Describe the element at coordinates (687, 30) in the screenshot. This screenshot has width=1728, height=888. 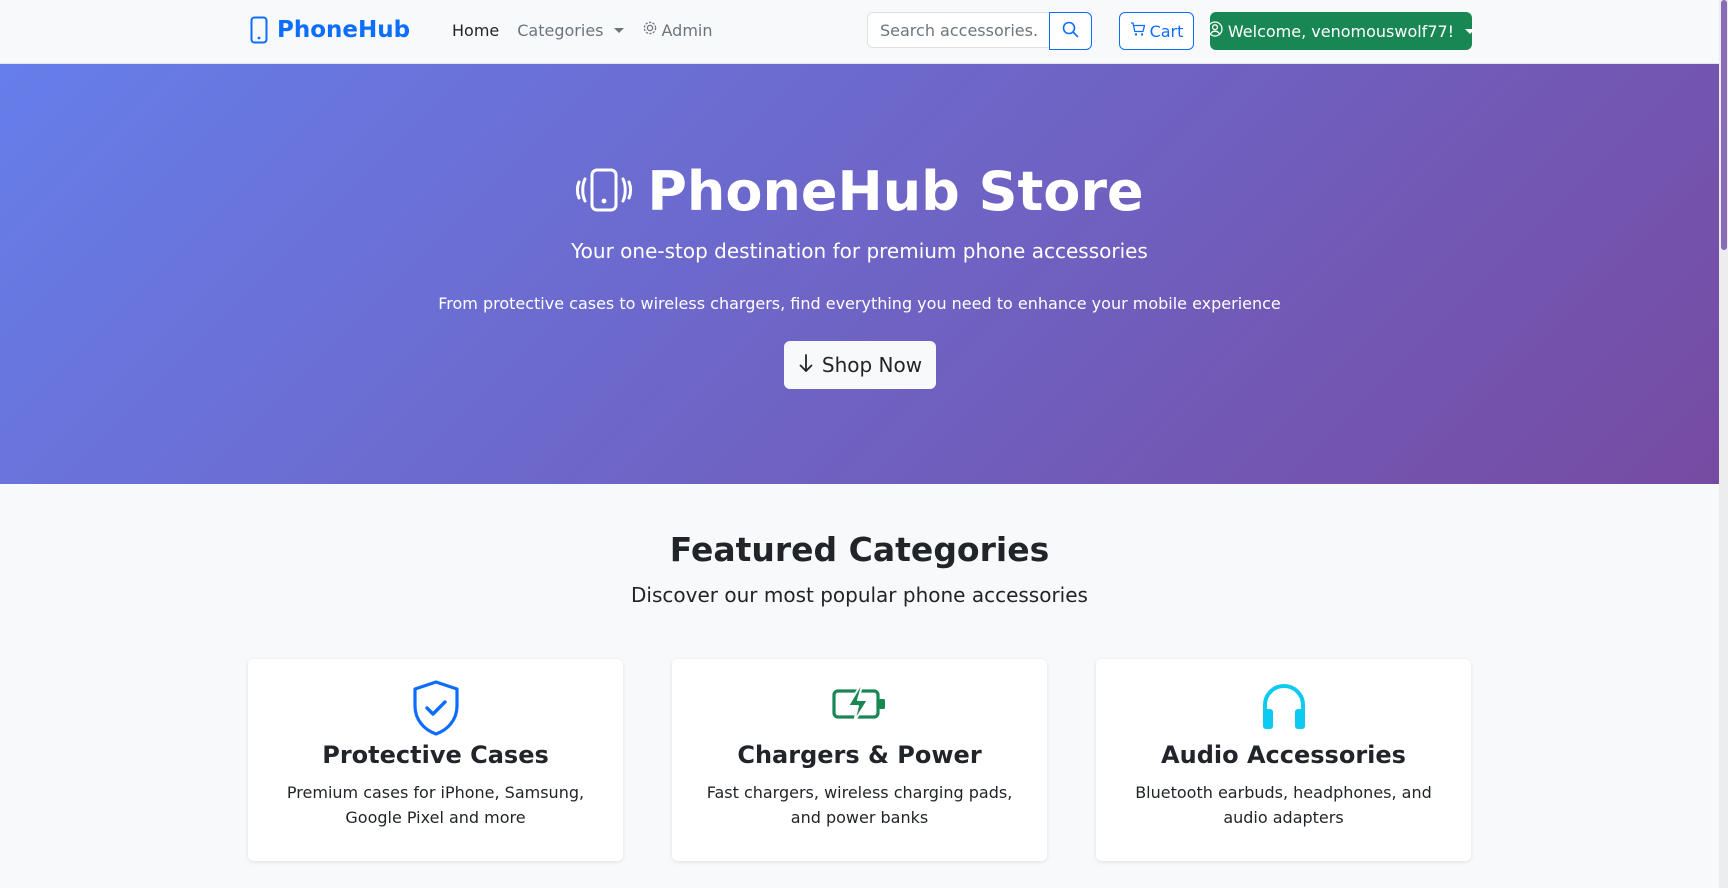
I see `nav-admin-label: Admin` at that location.